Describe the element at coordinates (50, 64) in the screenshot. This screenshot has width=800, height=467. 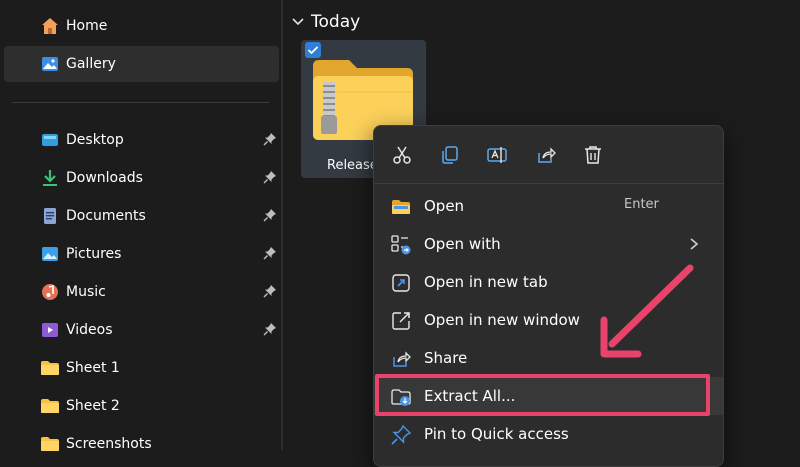
I see `gallery-icon` at that location.